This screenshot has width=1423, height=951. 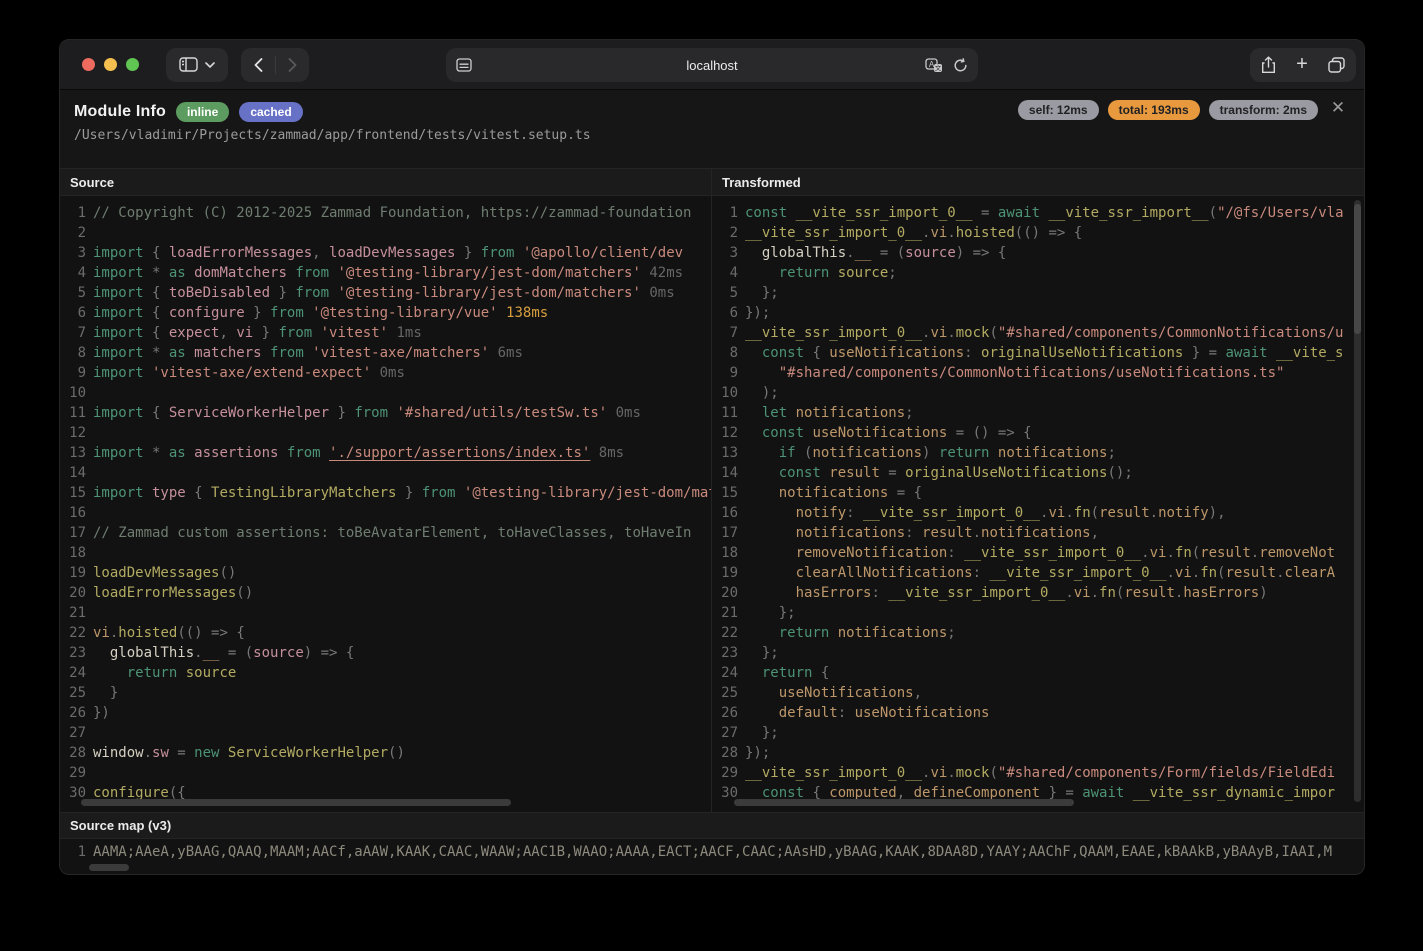 What do you see at coordinates (228, 573) in the screenshot?
I see `code-token: ()` at bounding box center [228, 573].